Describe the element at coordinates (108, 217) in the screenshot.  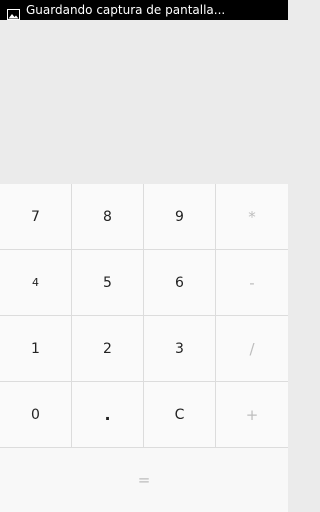
I see `key-8: 8` at that location.